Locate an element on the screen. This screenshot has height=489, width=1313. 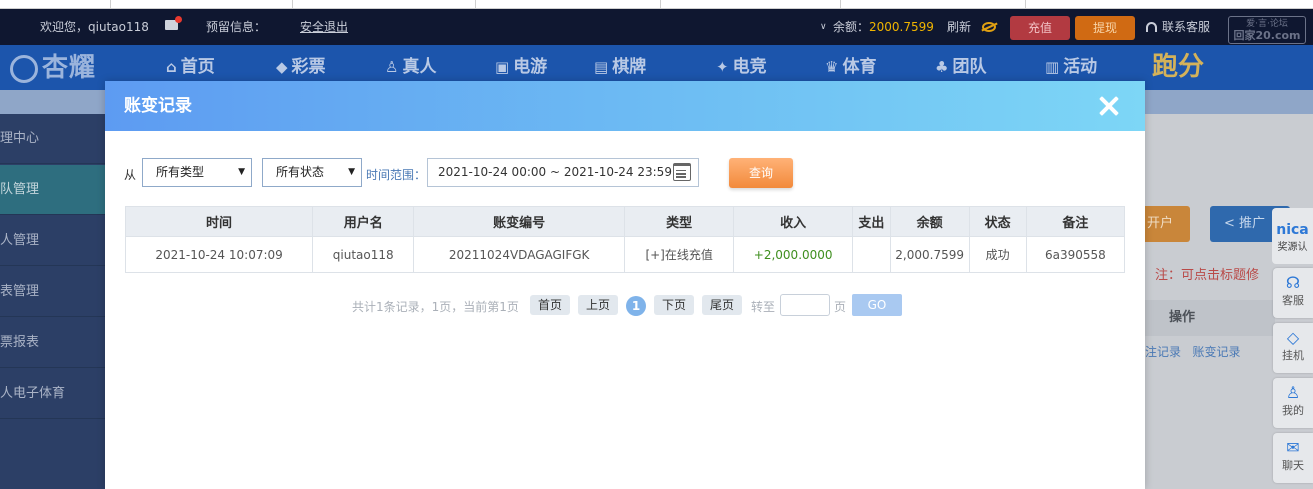
bet-record-link: 注记录 is located at coordinates (1163, 352).